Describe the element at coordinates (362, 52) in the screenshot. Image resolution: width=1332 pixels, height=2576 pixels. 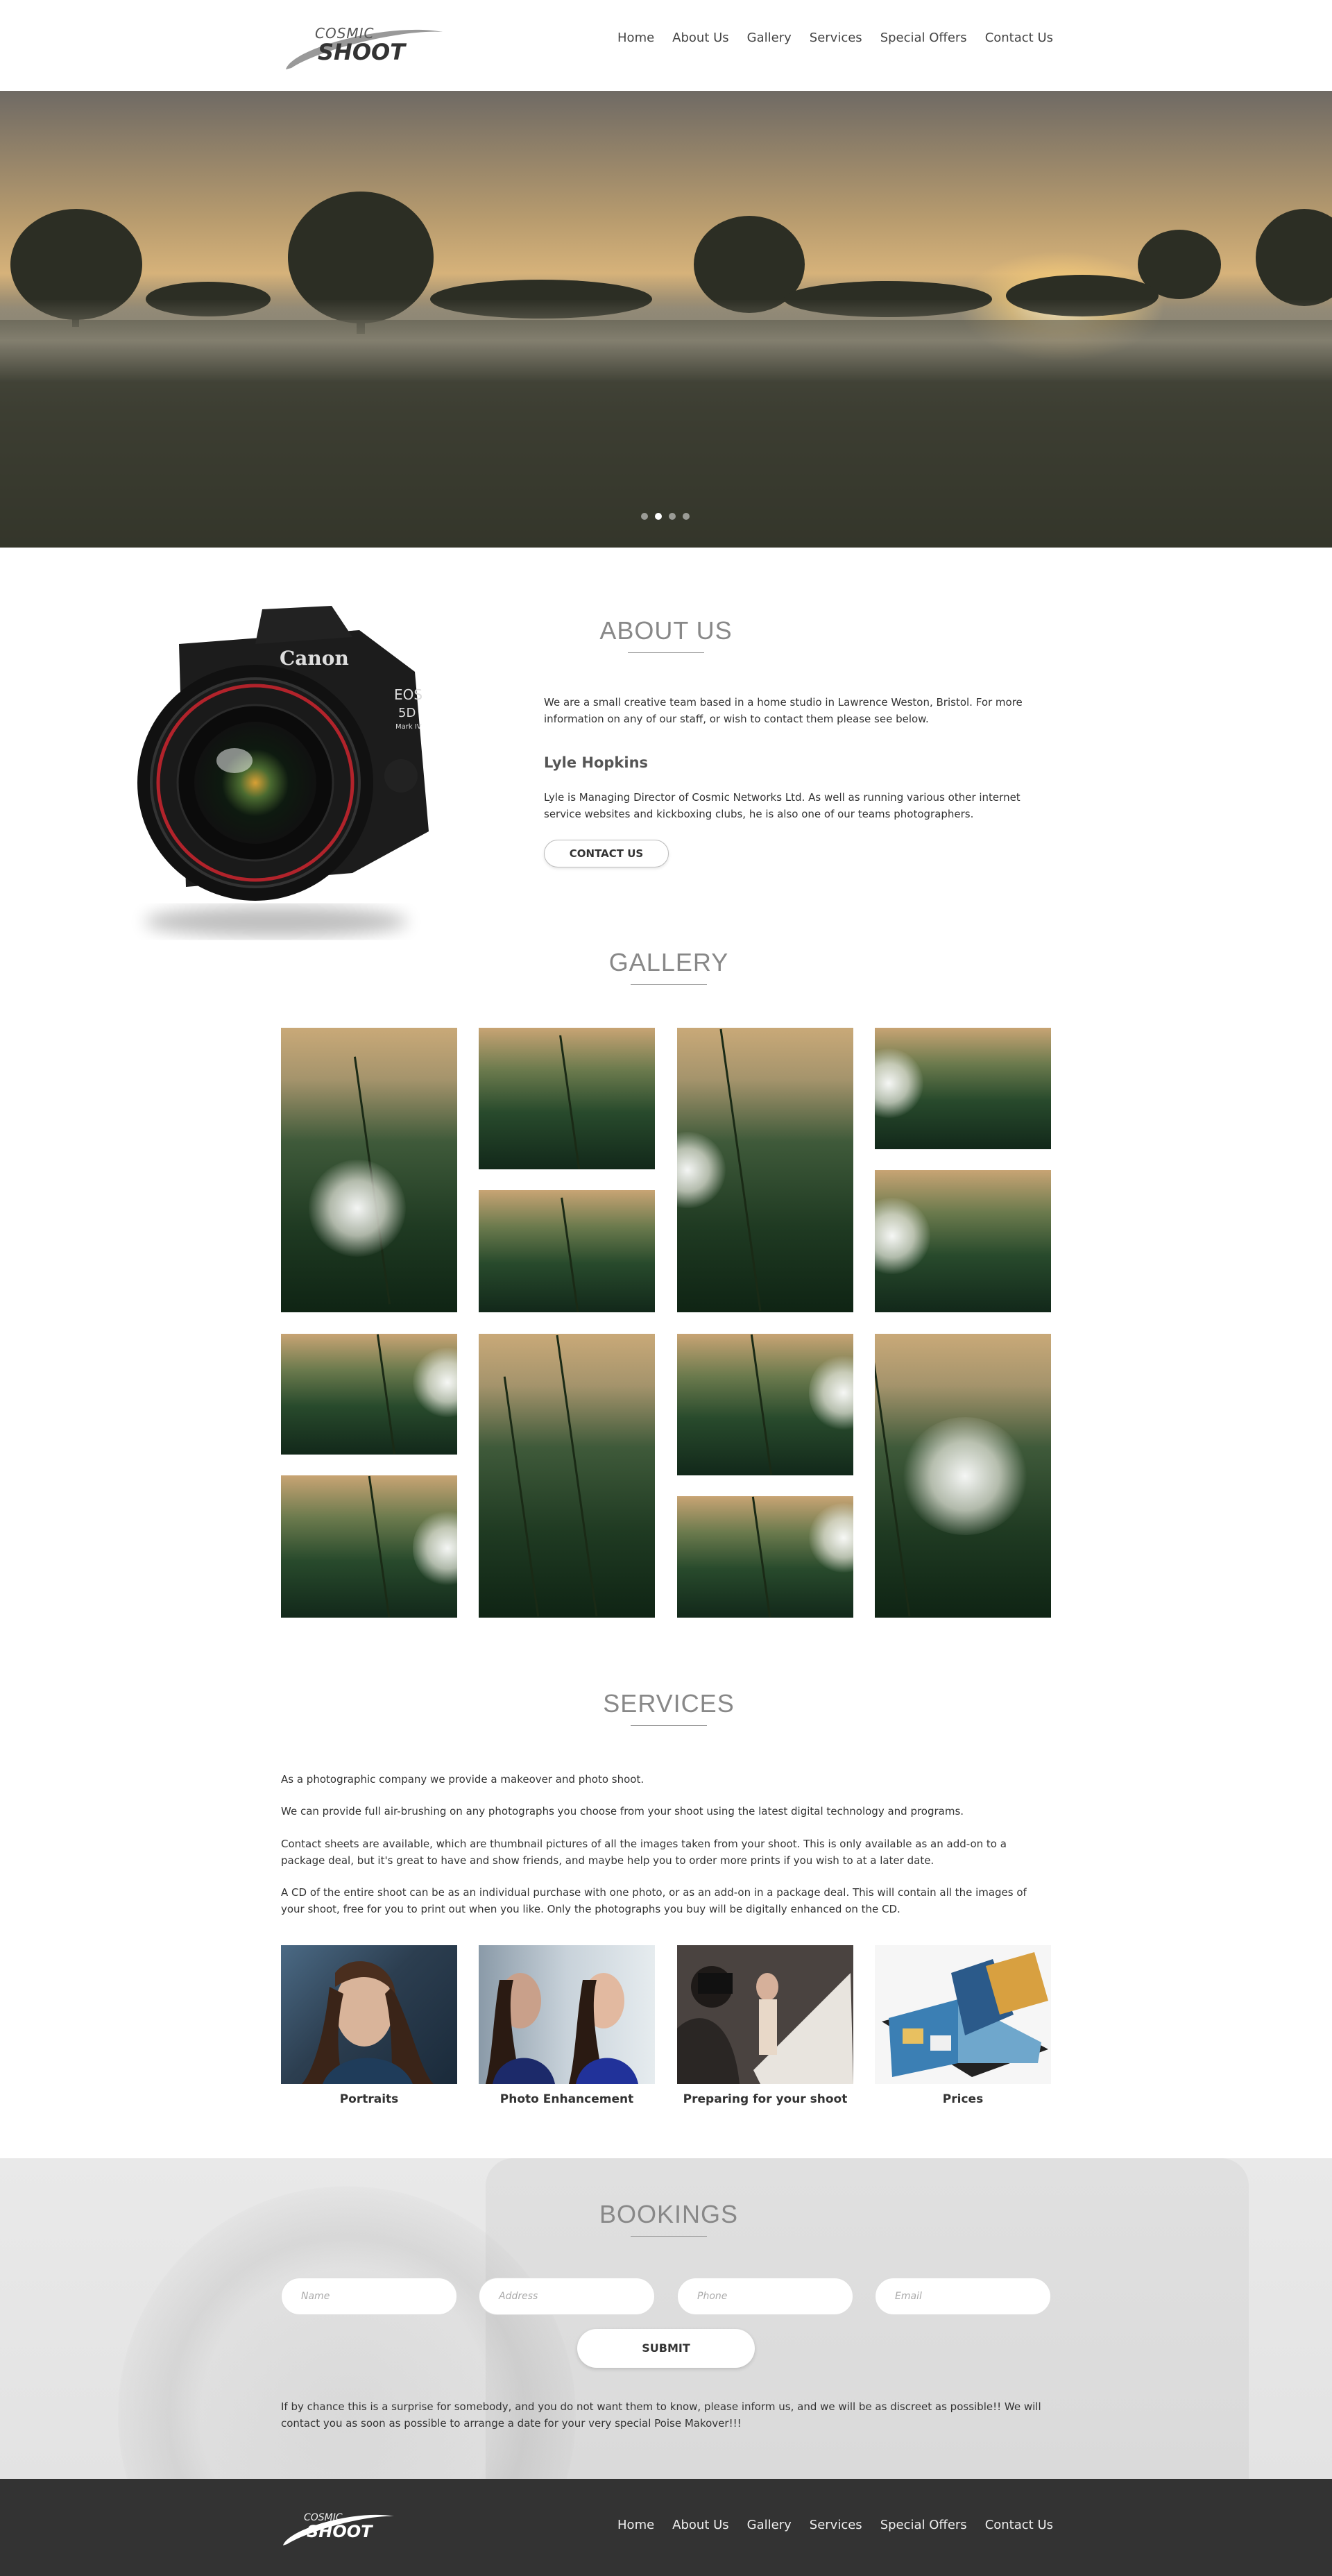
I see `logo-line2: SHOOT` at that location.